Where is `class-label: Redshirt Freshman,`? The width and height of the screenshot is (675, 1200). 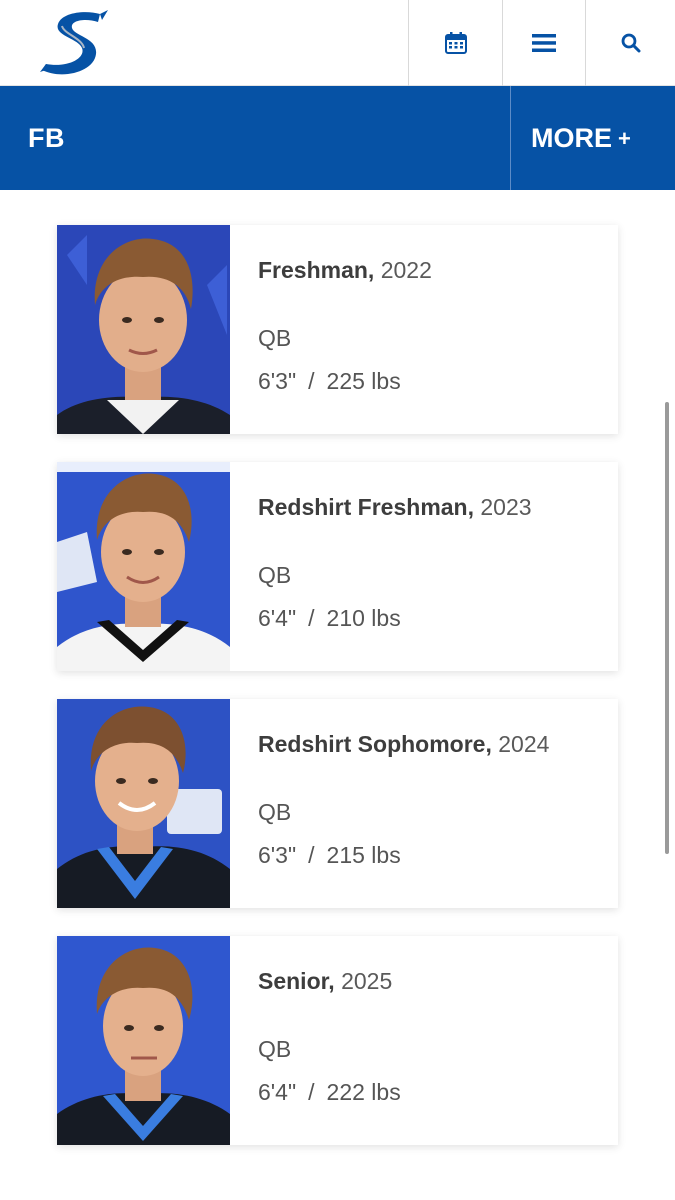 class-label: Redshirt Freshman, is located at coordinates (366, 507).